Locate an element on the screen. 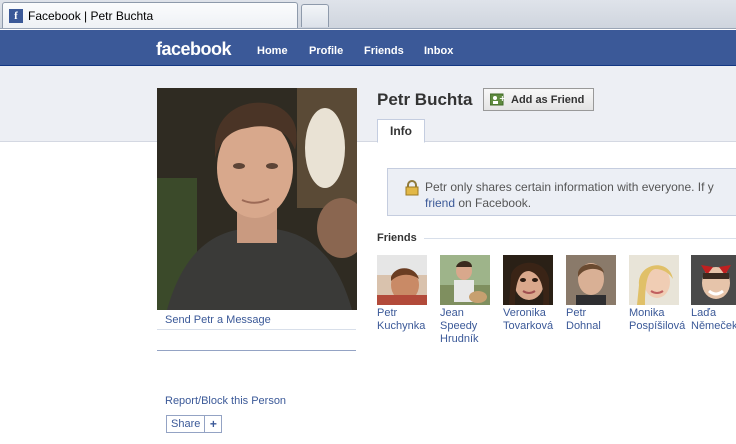  notice-text-rest: on Facebook. is located at coordinates (493, 203).